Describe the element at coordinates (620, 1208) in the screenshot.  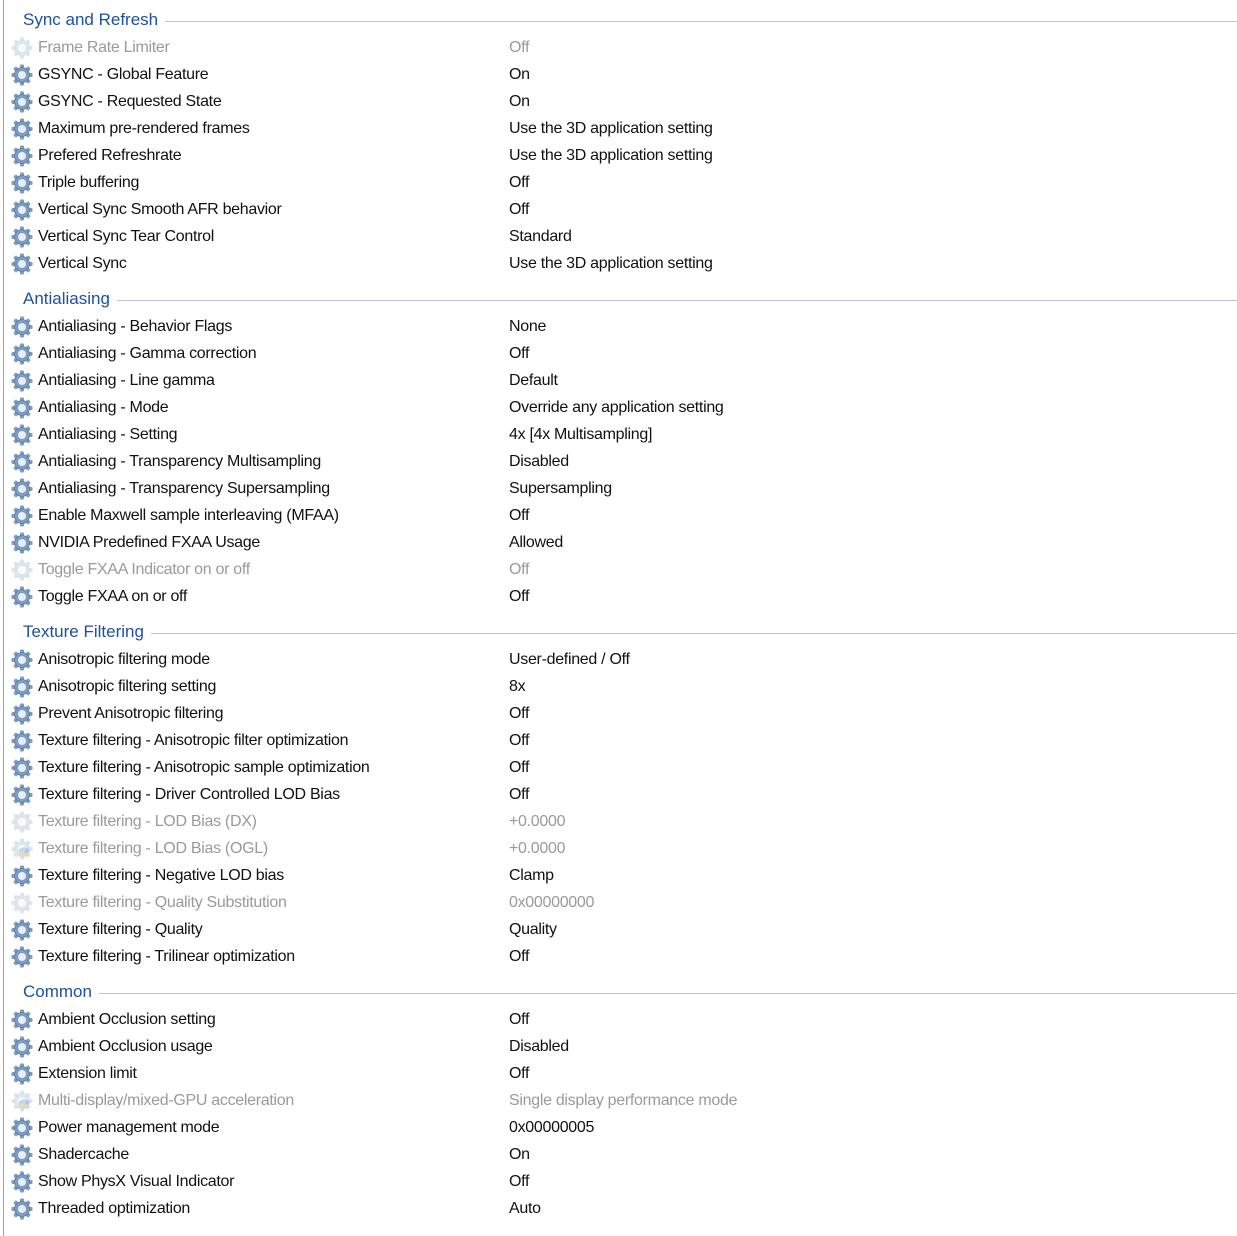
I see `setting-row: Threaded optimization Auto` at that location.